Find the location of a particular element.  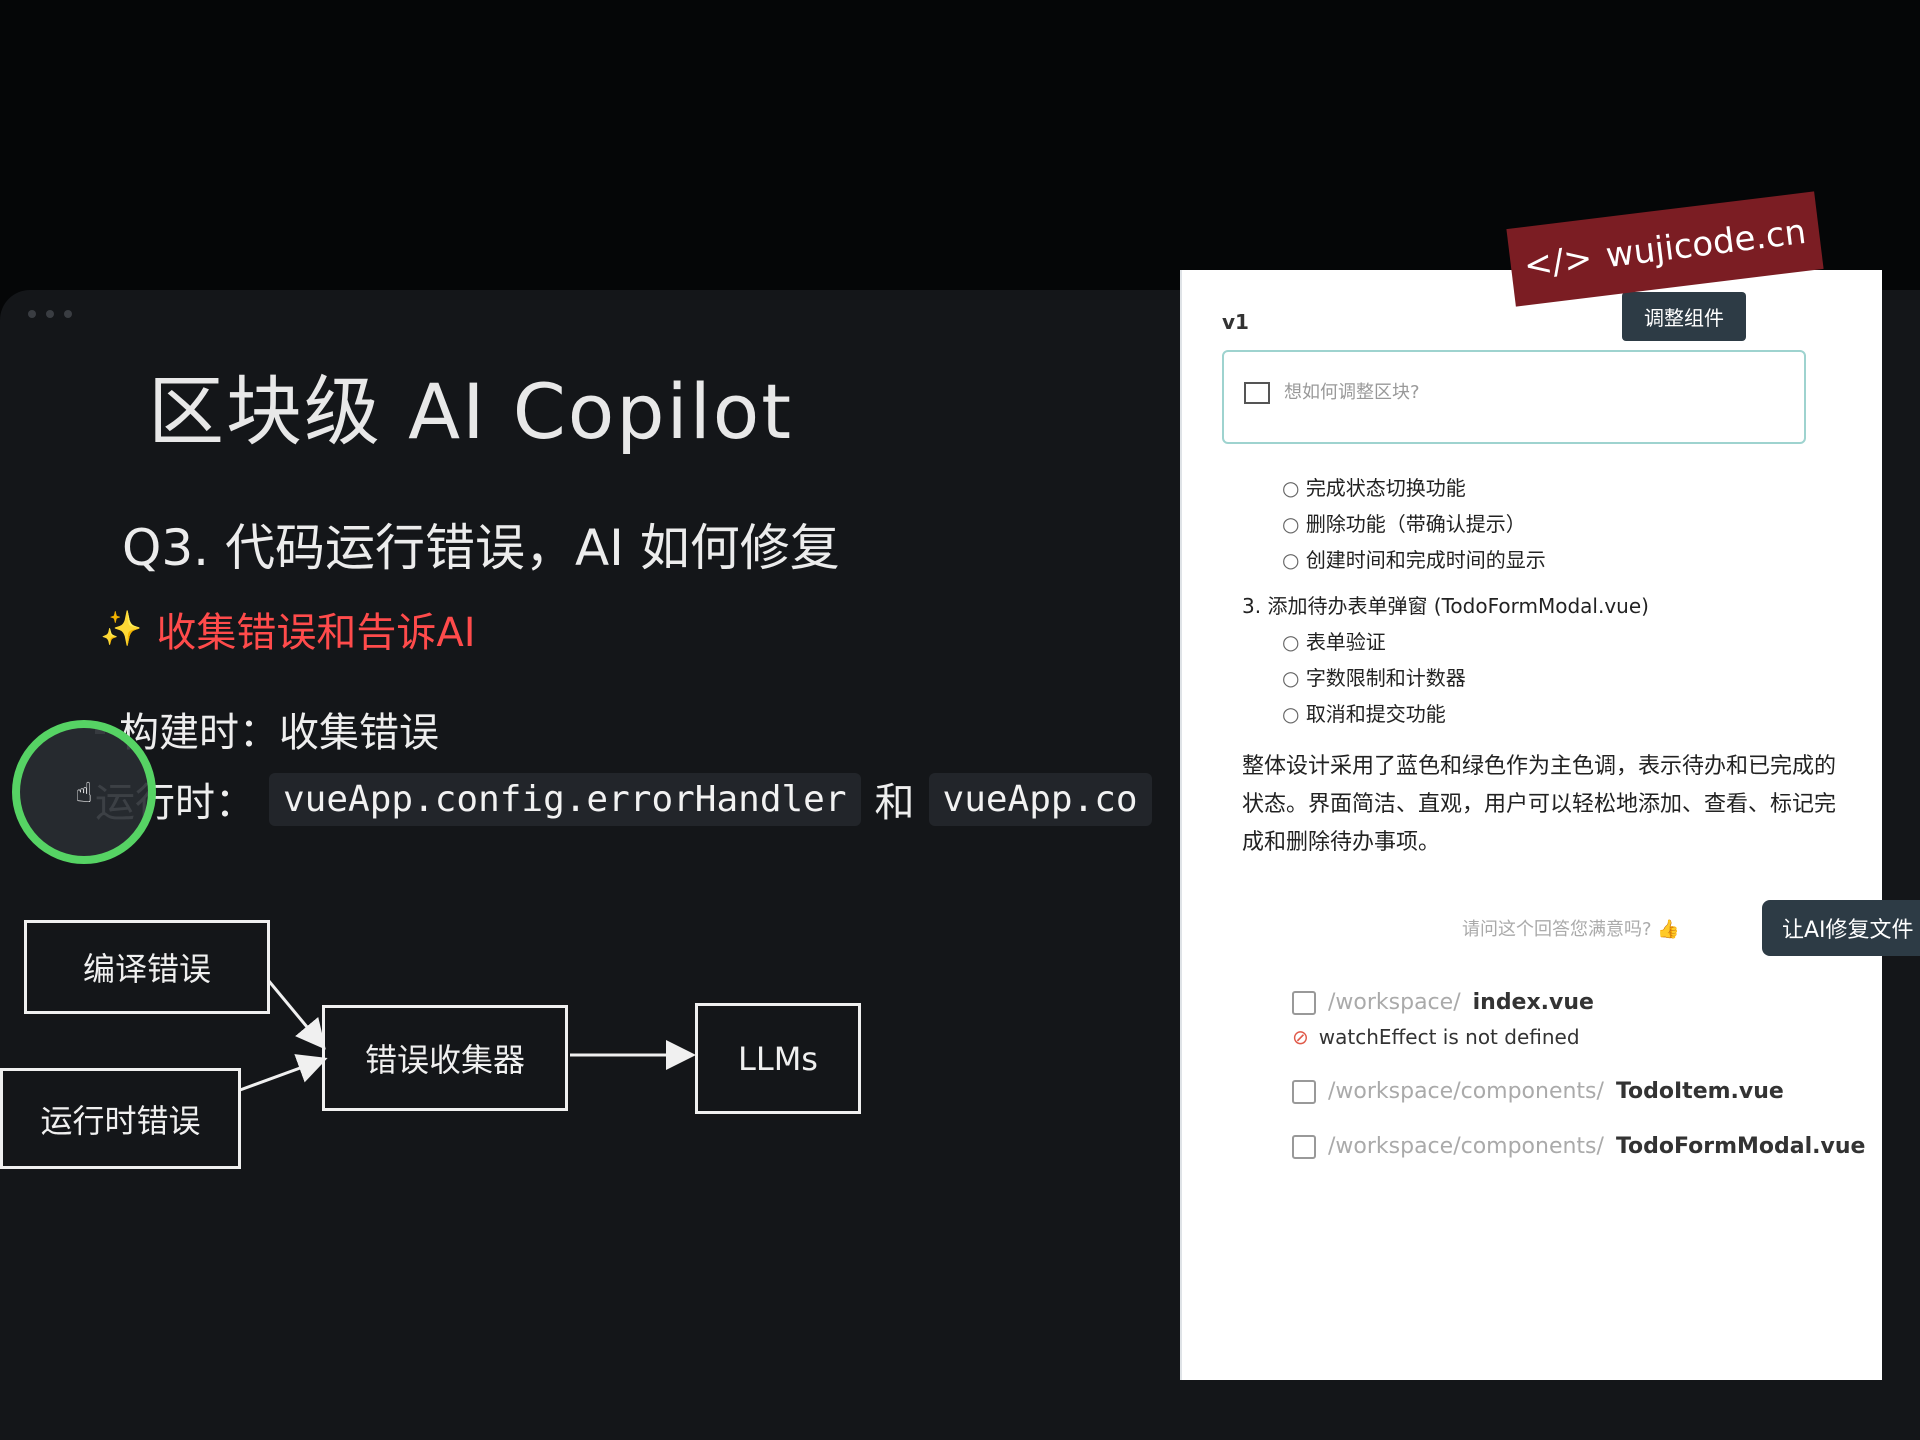

list-item: 创建时间和完成时间的显示 is located at coordinates (1562, 560).